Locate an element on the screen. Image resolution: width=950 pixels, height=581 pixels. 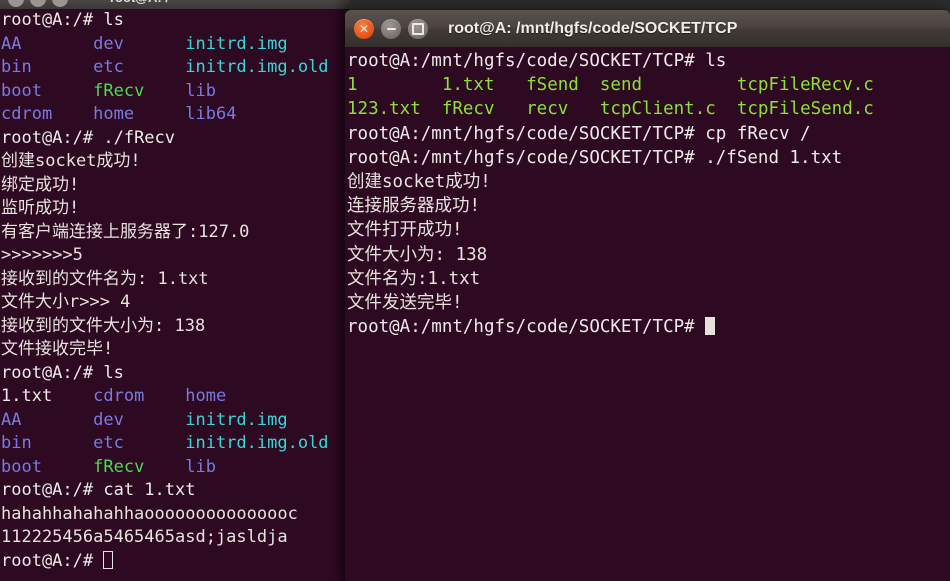
ls-entry: send is located at coordinates (668, 85).